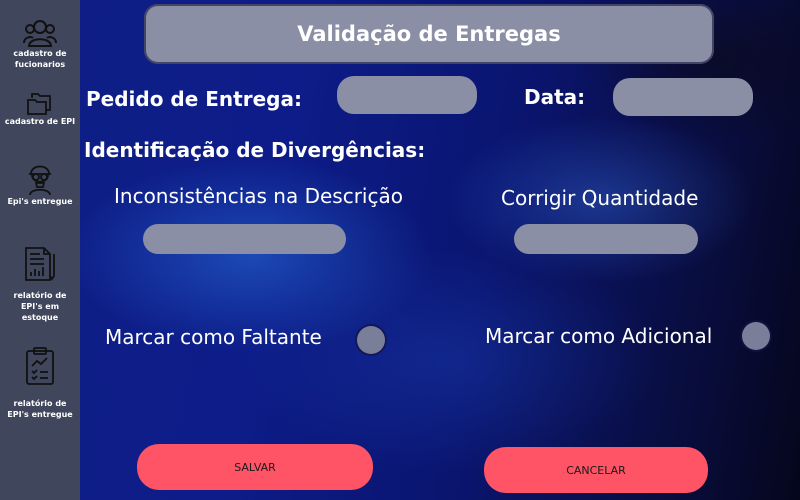  What do you see at coordinates (40, 366) in the screenshot?
I see `clipboard-chart-icon` at bounding box center [40, 366].